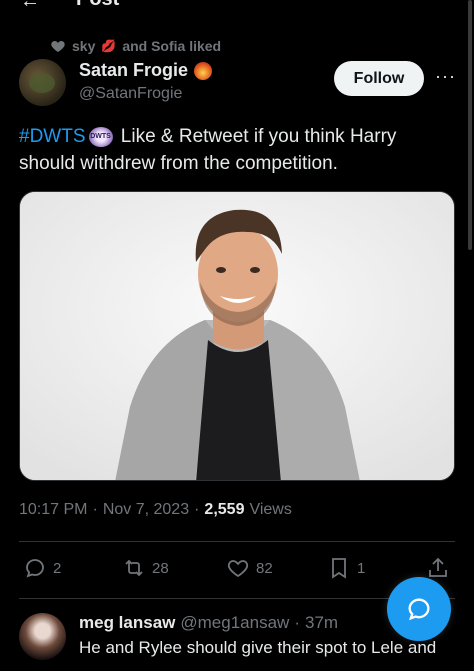 The height and width of the screenshot is (671, 474). I want to click on author-display-name: Satan Frogie, so click(133, 70).